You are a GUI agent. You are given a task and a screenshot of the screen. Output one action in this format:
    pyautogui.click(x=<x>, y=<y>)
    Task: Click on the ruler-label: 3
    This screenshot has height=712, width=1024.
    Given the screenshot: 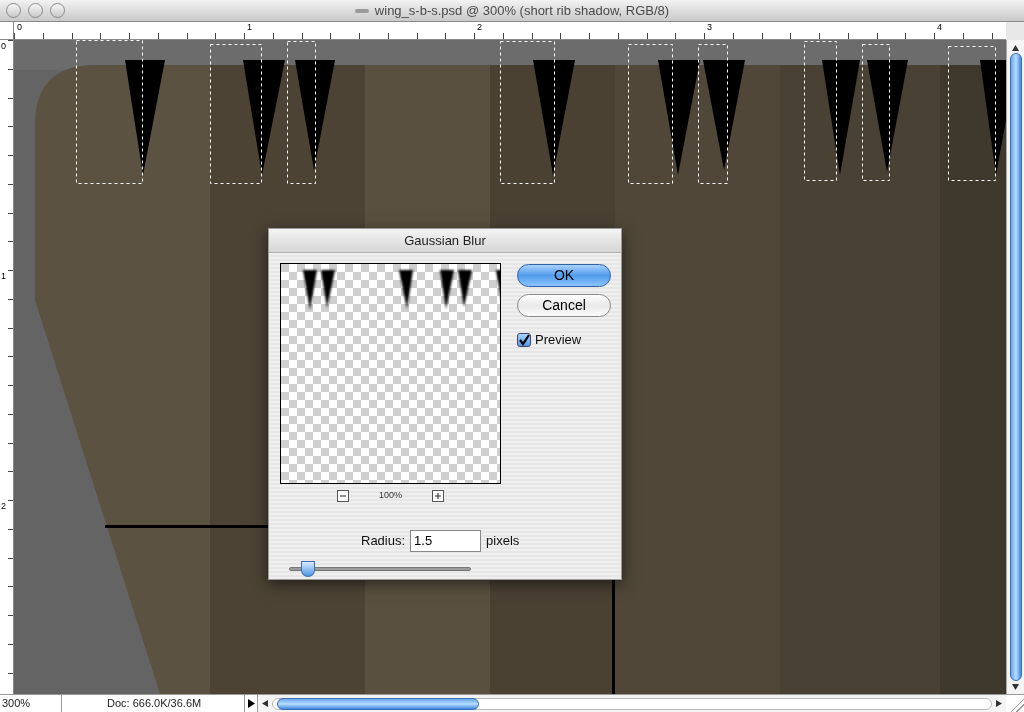 What is the action you would take?
    pyautogui.click(x=709, y=27)
    